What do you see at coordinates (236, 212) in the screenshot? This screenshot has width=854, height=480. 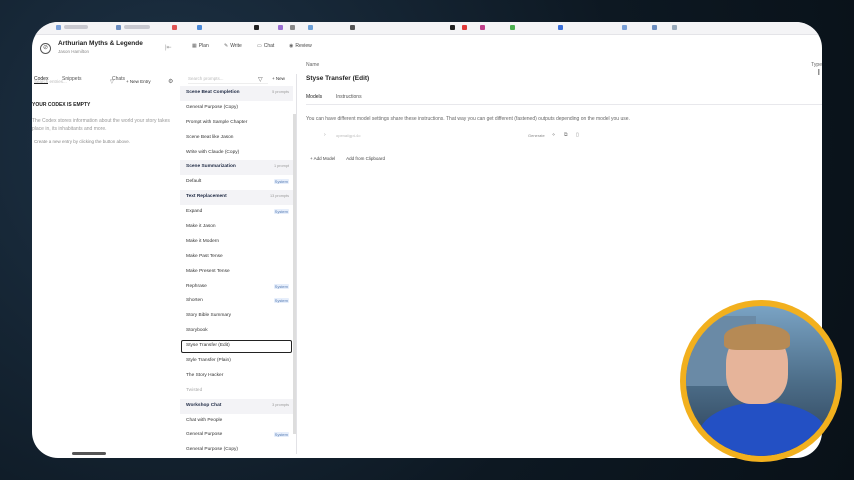 I see `prompt-list-item: Expand System` at bounding box center [236, 212].